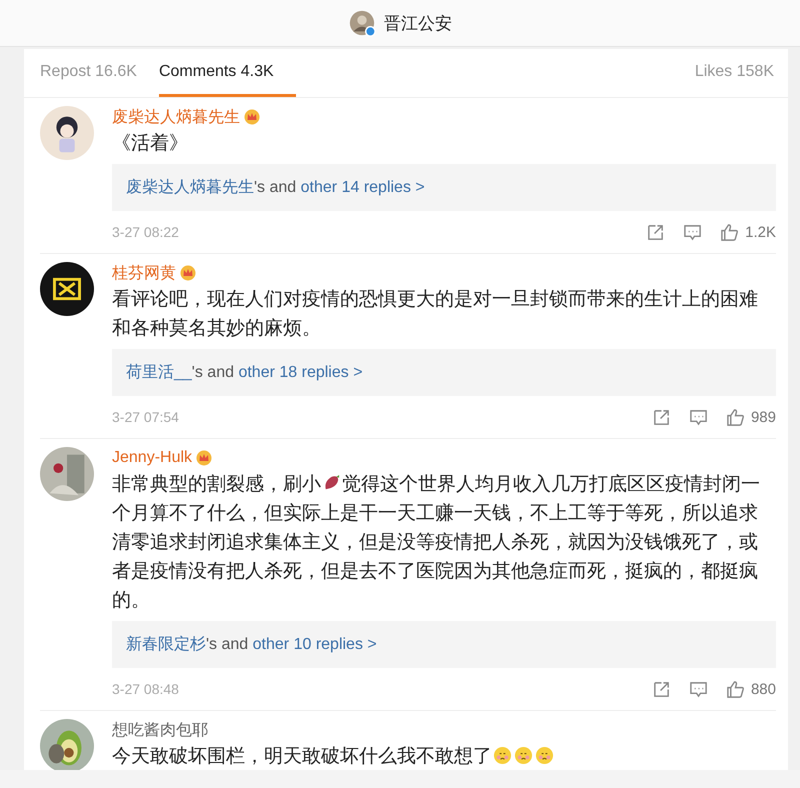 The height and width of the screenshot is (788, 800). I want to click on user-name: 想吃酱肉包耶, so click(160, 730).